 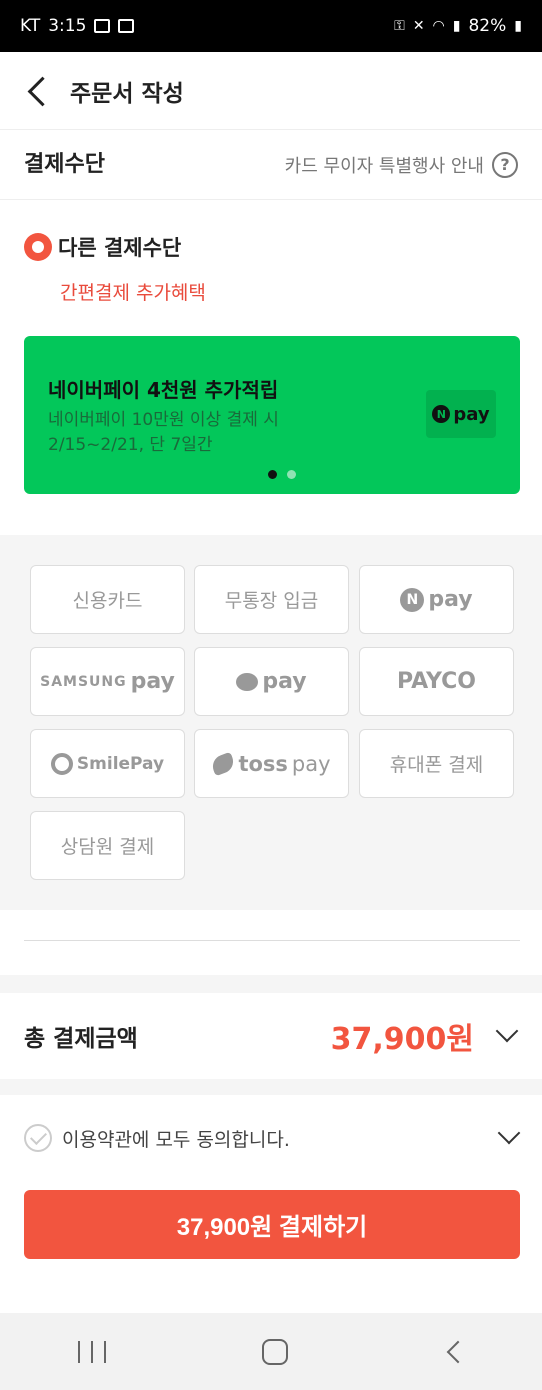 I want to click on bank-transfer-label: 무통장 입금, so click(x=271, y=601).